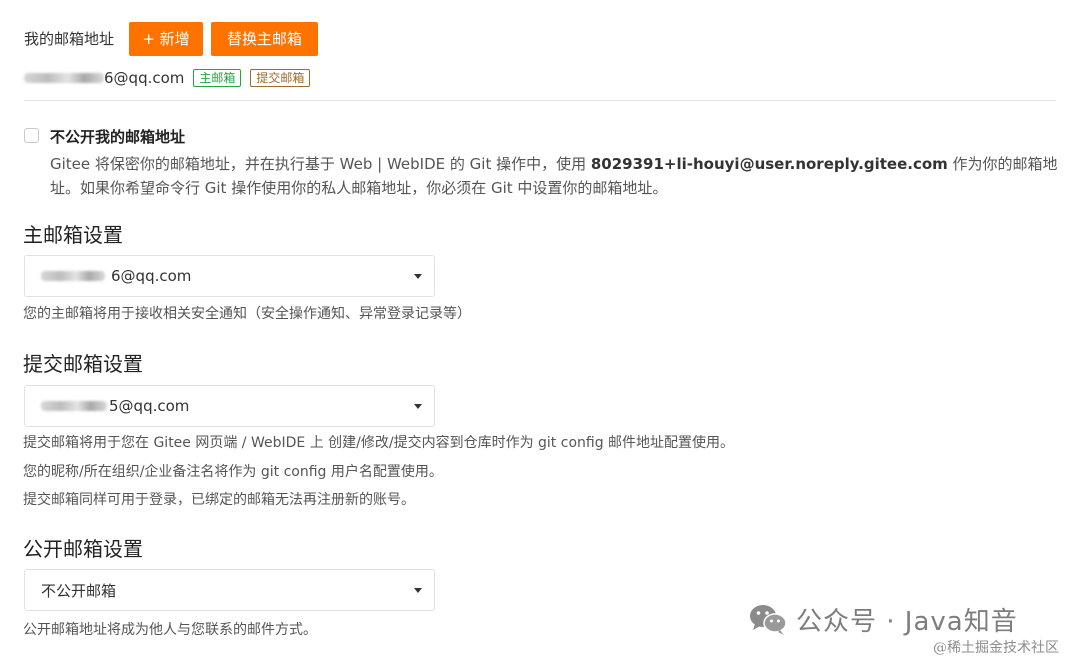  I want to click on commit-email-select: 5@qq.com, so click(229, 406).